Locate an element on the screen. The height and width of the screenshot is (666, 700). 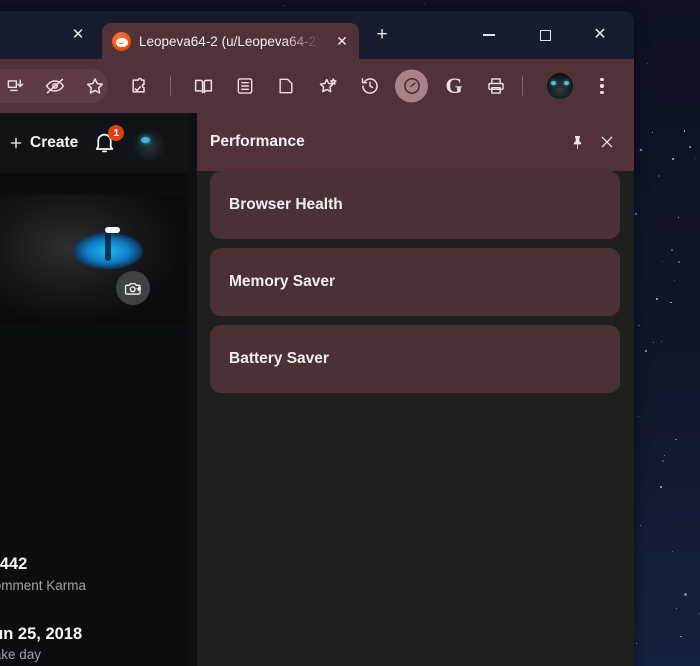
side-panel-header: Performance is located at coordinates (415, 142).